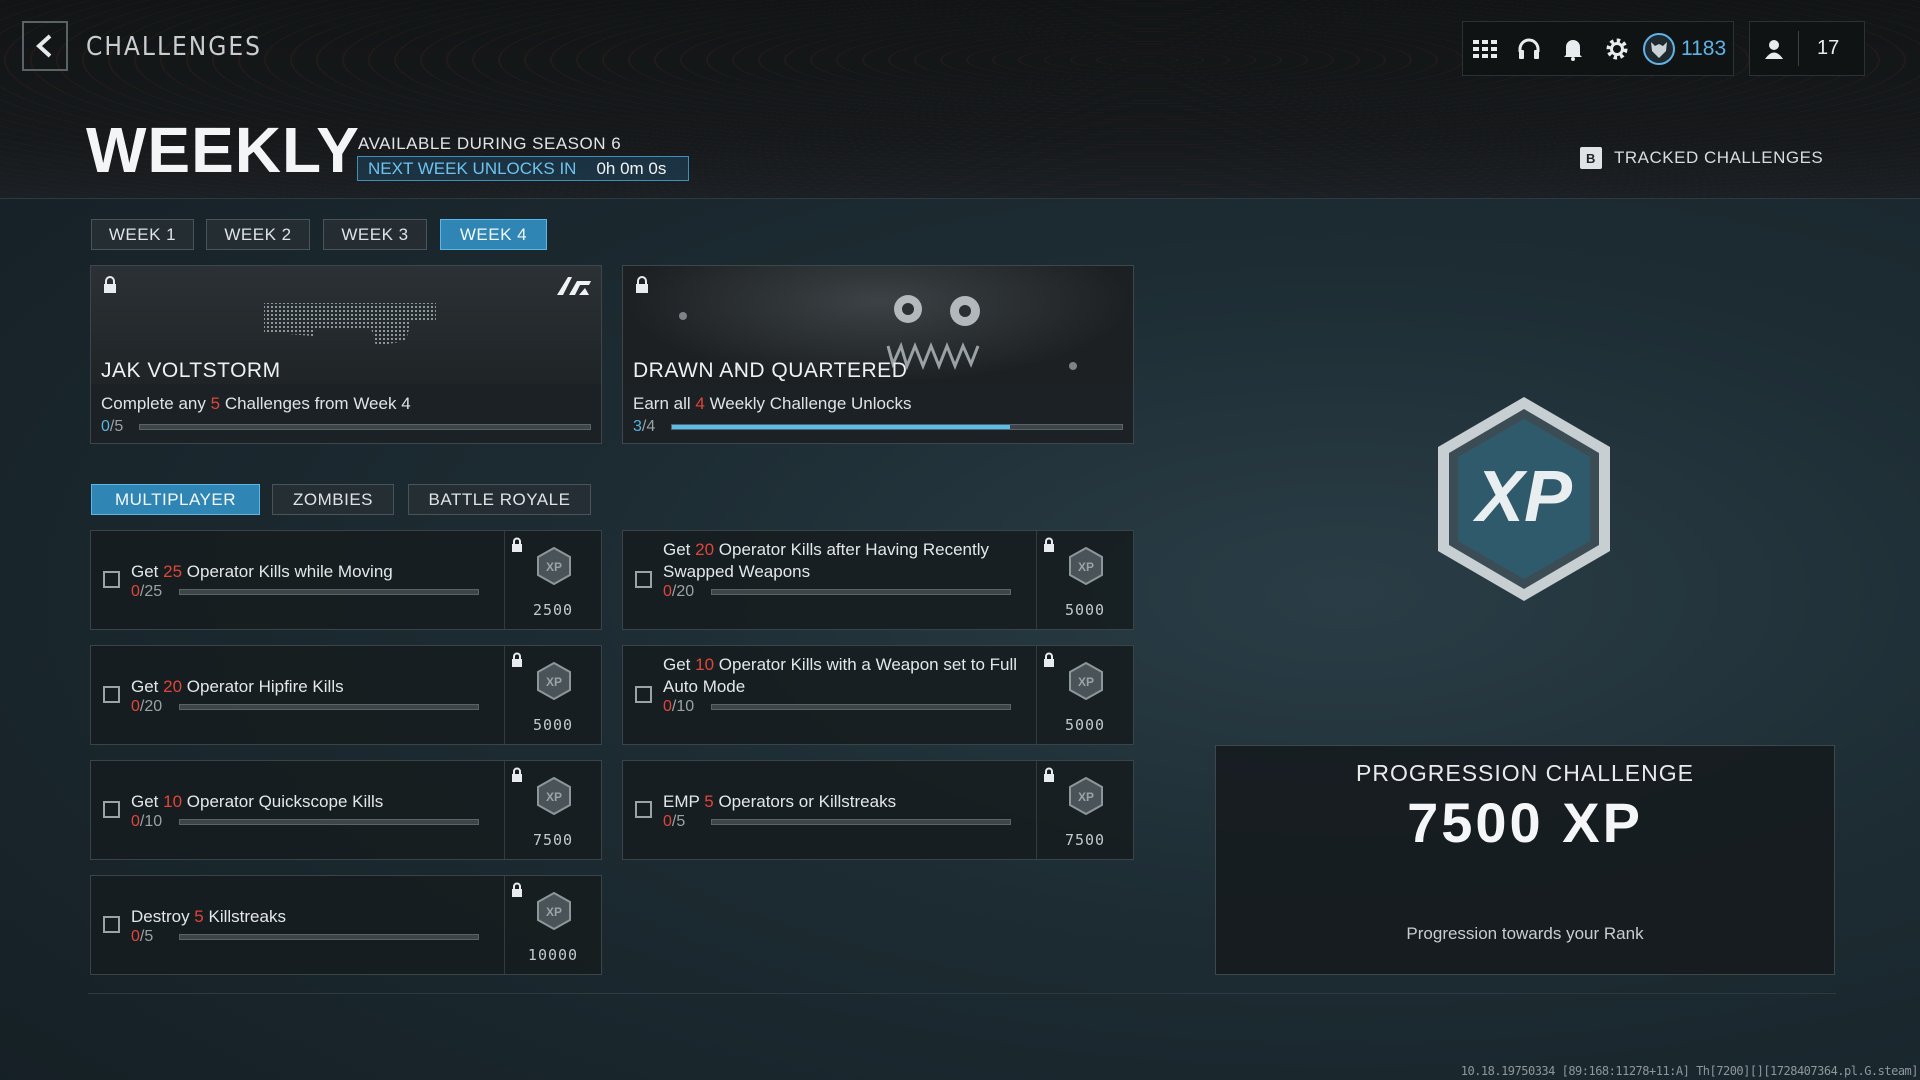 This screenshot has width=1920, height=1080. I want to click on wolf-emblem-icon, so click(1659, 48).